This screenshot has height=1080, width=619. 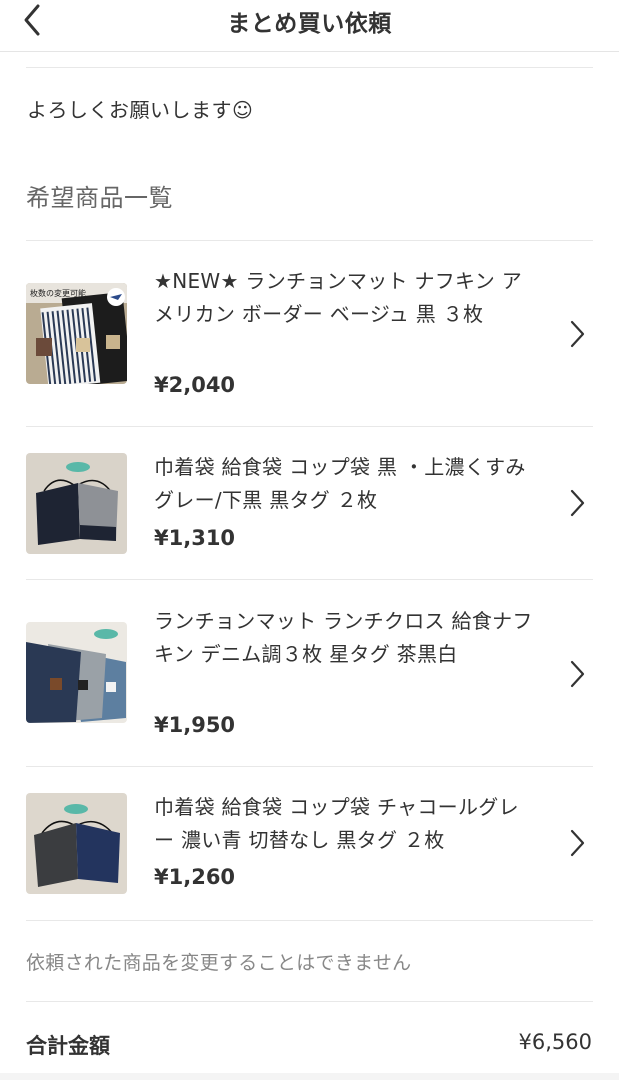 I want to click on product-price: ¥1,310, so click(x=195, y=538).